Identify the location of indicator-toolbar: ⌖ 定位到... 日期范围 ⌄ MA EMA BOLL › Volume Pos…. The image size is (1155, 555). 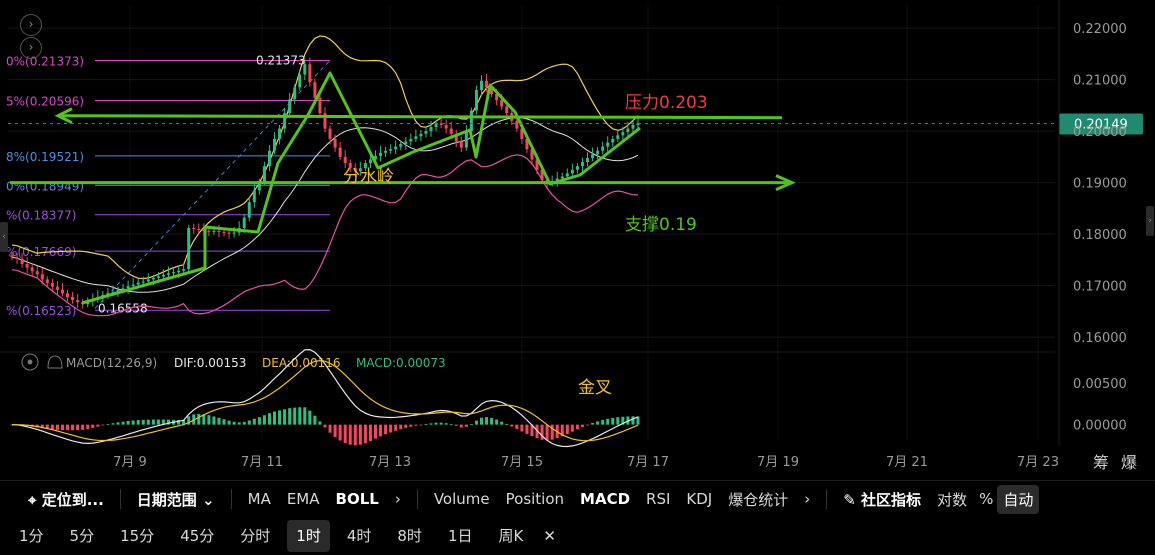
(577, 498).